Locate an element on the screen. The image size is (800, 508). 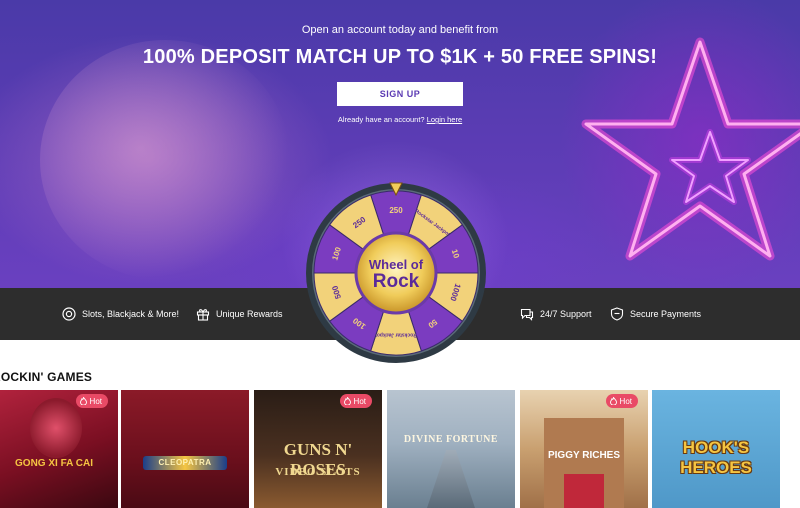
feature-slots: Slots, Blackjack & More! is located at coordinates (120, 314).